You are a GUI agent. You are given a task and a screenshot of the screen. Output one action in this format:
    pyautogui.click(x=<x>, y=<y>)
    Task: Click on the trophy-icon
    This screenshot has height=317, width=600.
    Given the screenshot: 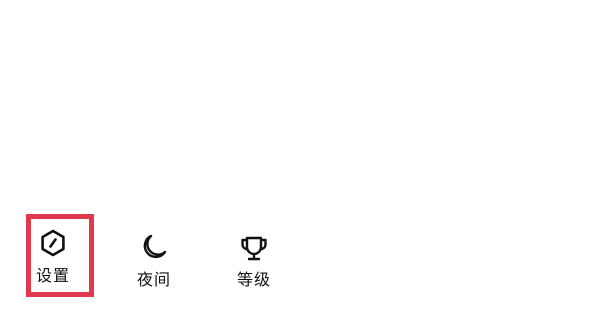 What is the action you would take?
    pyautogui.click(x=254, y=247)
    